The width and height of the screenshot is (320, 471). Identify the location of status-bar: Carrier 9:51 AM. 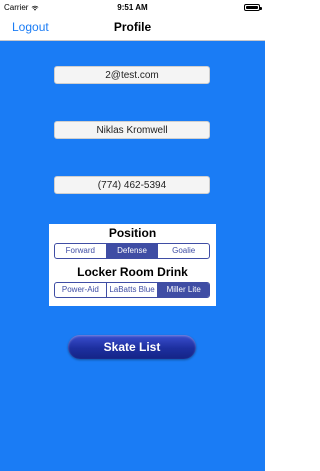
(132, 8).